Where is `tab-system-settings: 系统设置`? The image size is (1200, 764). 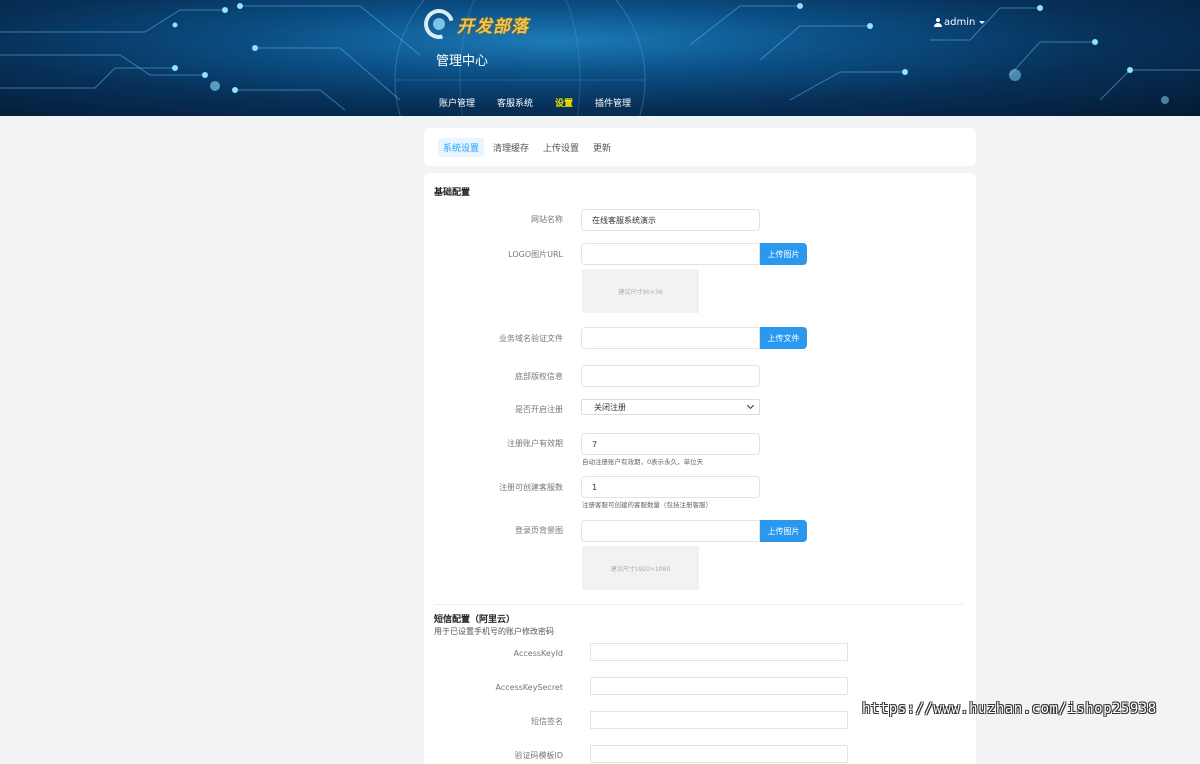 tab-system-settings: 系统设置 is located at coordinates (461, 147).